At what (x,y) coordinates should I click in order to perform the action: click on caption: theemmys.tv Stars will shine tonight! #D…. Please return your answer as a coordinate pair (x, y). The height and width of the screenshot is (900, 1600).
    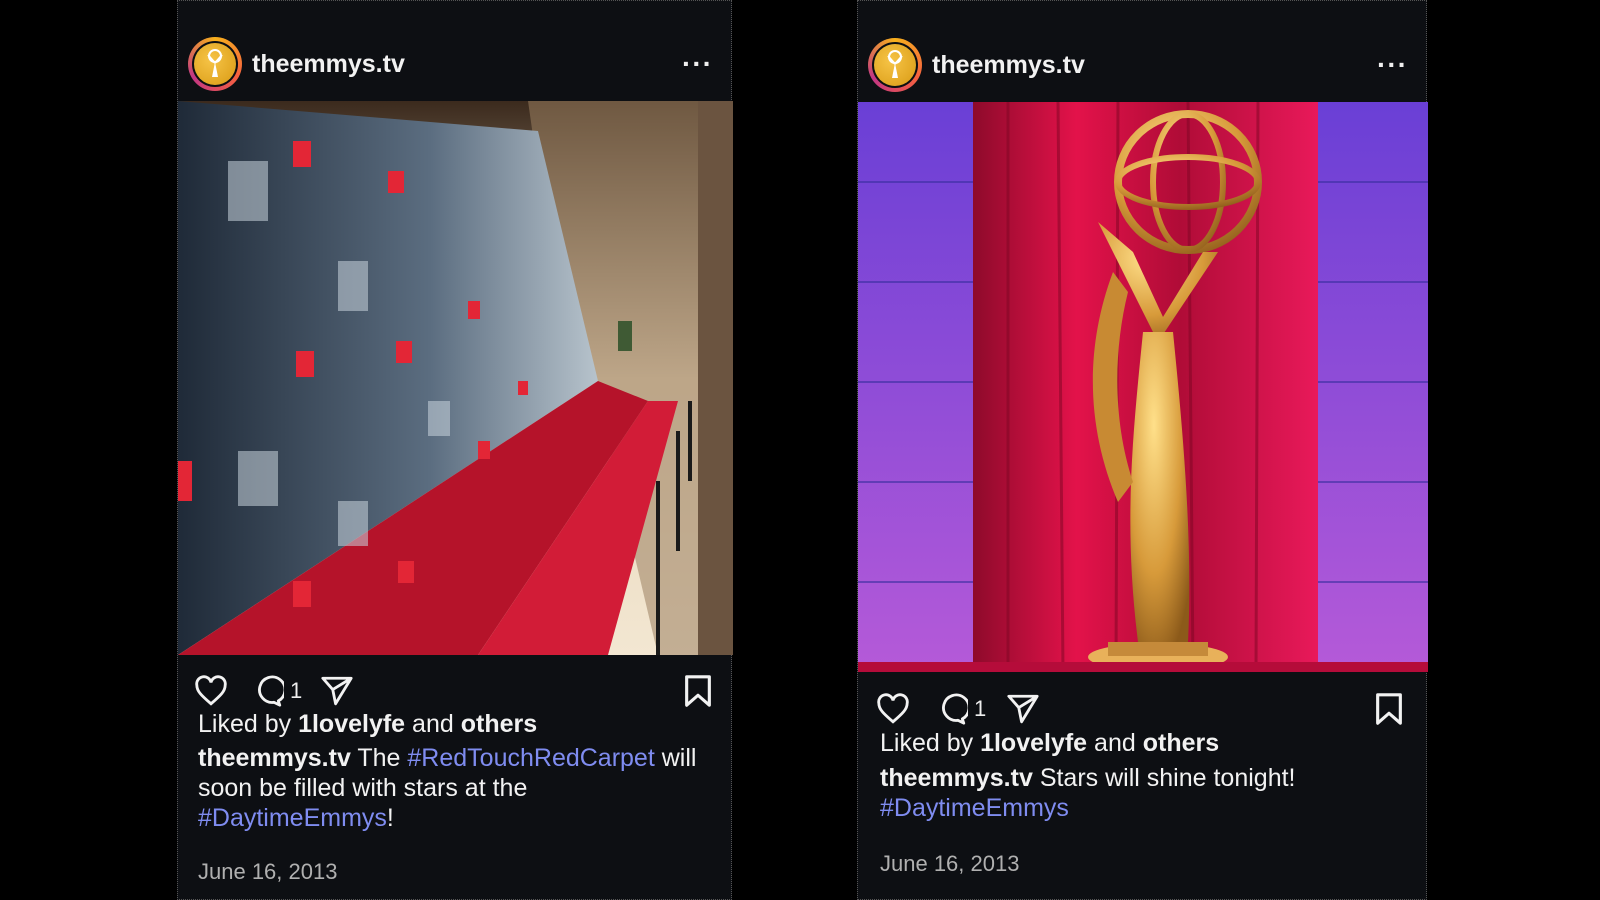
    Looking at the image, I should click on (1145, 793).